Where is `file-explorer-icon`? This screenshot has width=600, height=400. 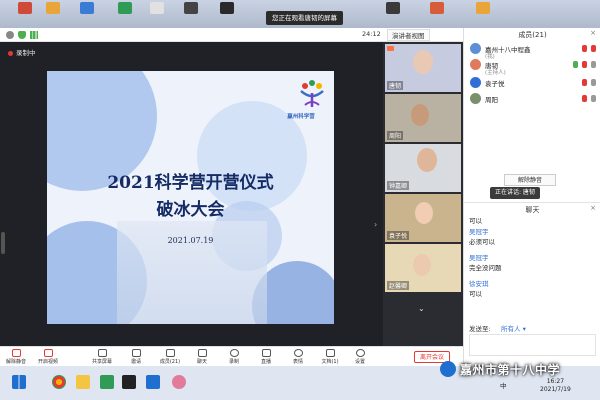 file-explorer-icon is located at coordinates (83, 382).